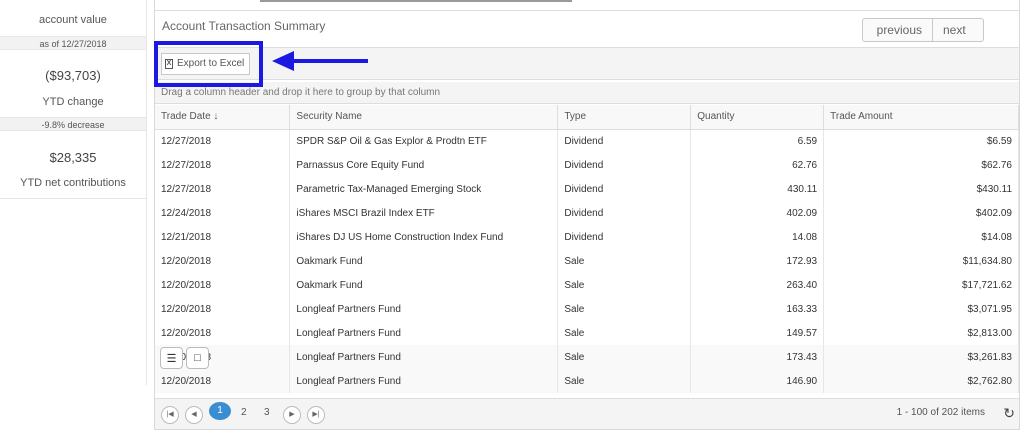  Describe the element at coordinates (73, 198) in the screenshot. I see `stats-divider` at that location.